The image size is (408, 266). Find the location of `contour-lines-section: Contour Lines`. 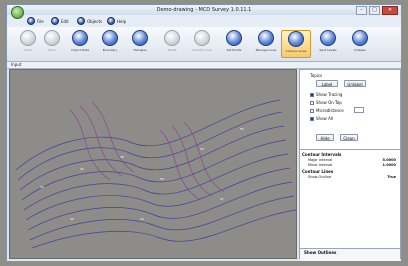

contour-lines-section: Contour Lines is located at coordinates (317, 171).